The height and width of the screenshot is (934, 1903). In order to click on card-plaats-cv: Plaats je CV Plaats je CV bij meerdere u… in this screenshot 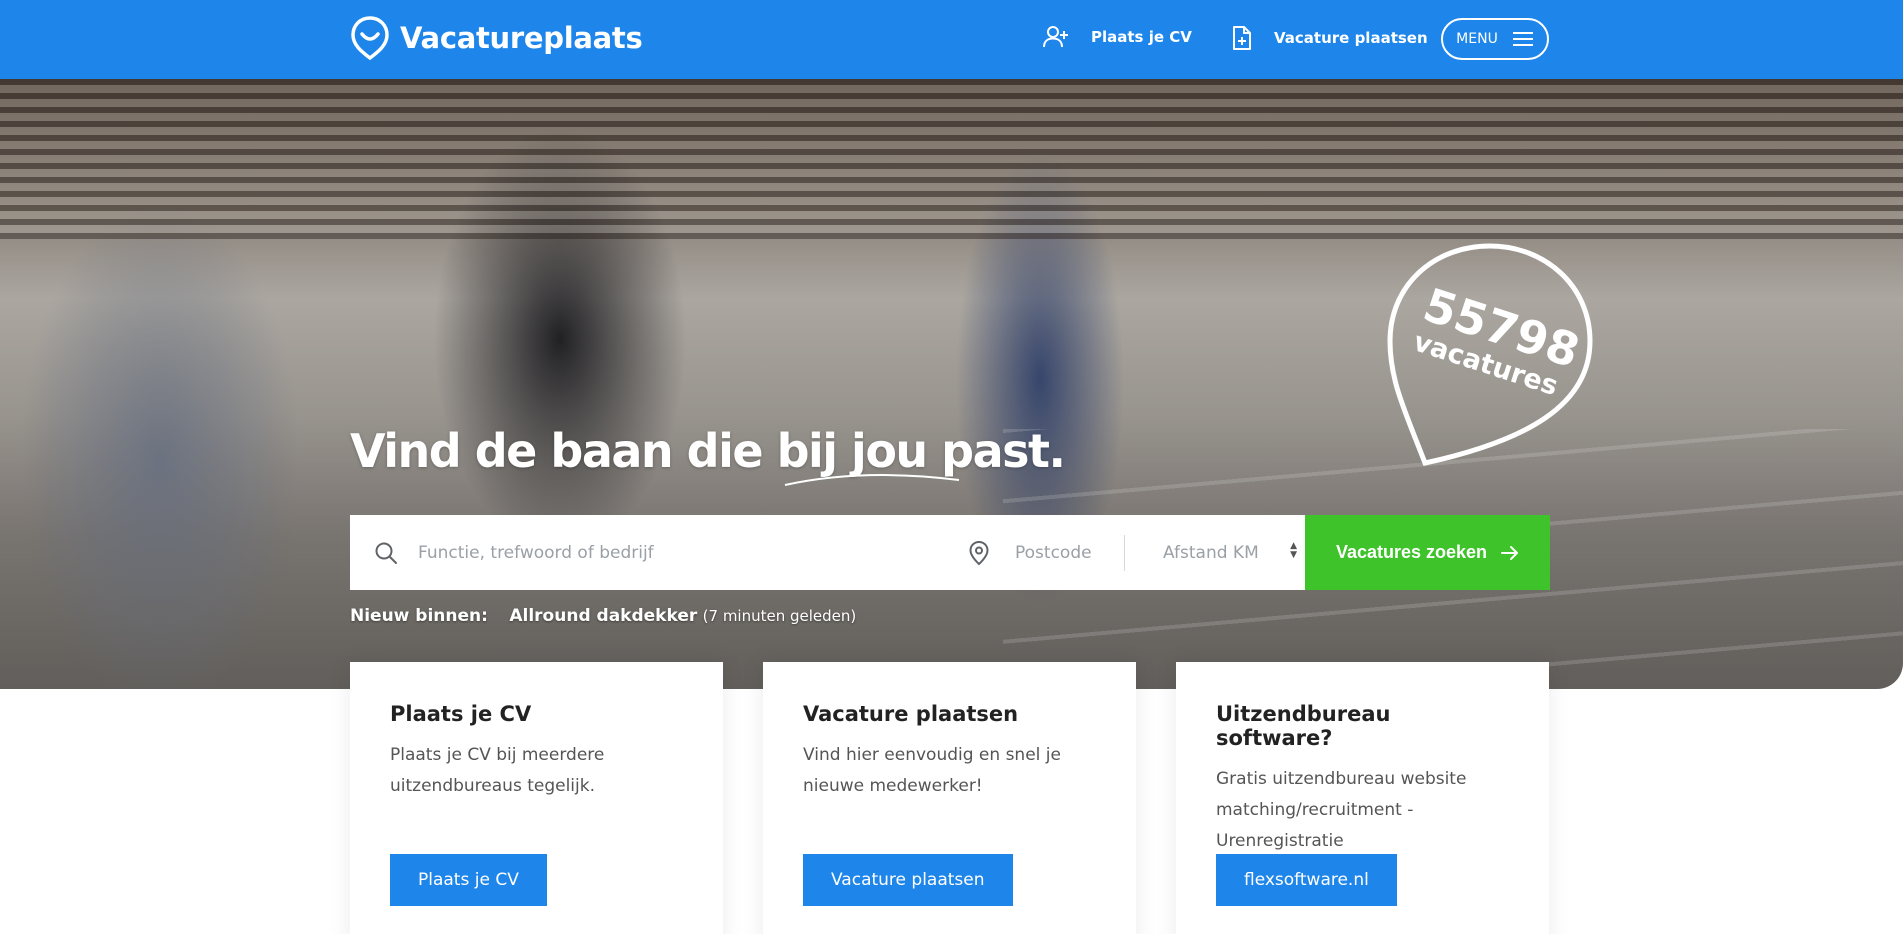, I will do `click(536, 798)`.